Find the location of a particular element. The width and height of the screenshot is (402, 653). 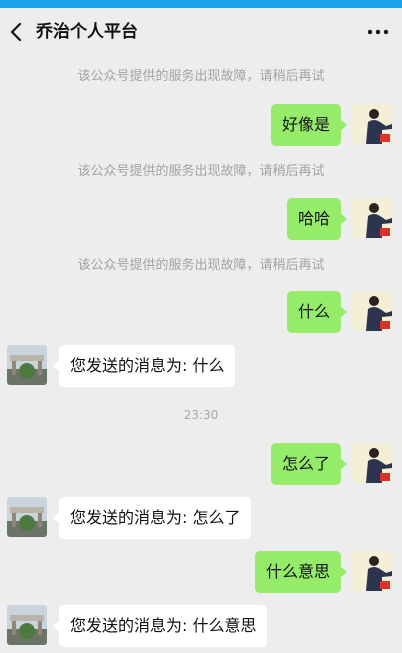

more-horizontal-icon is located at coordinates (378, 32).